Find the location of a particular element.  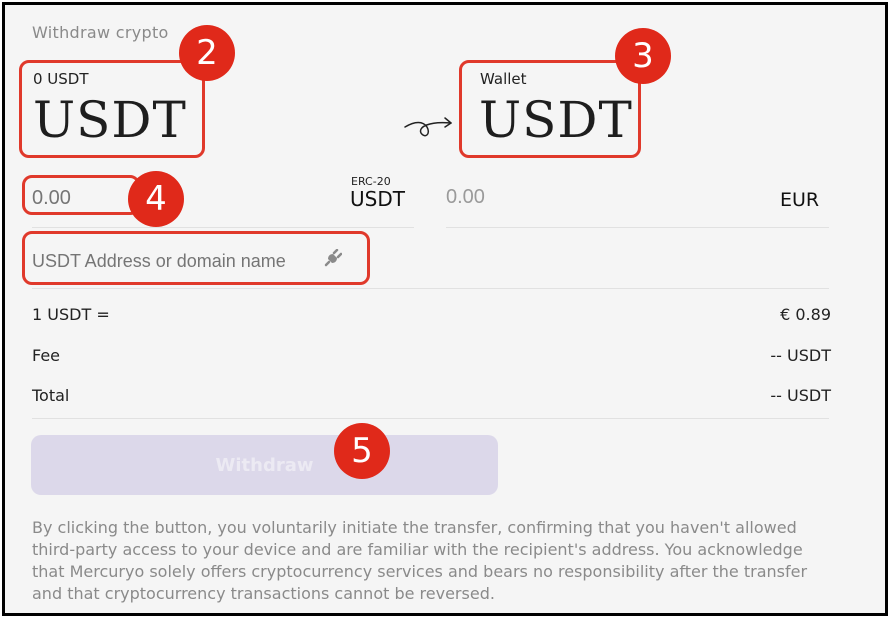

rate-value: € 0.89 is located at coordinates (805, 314).